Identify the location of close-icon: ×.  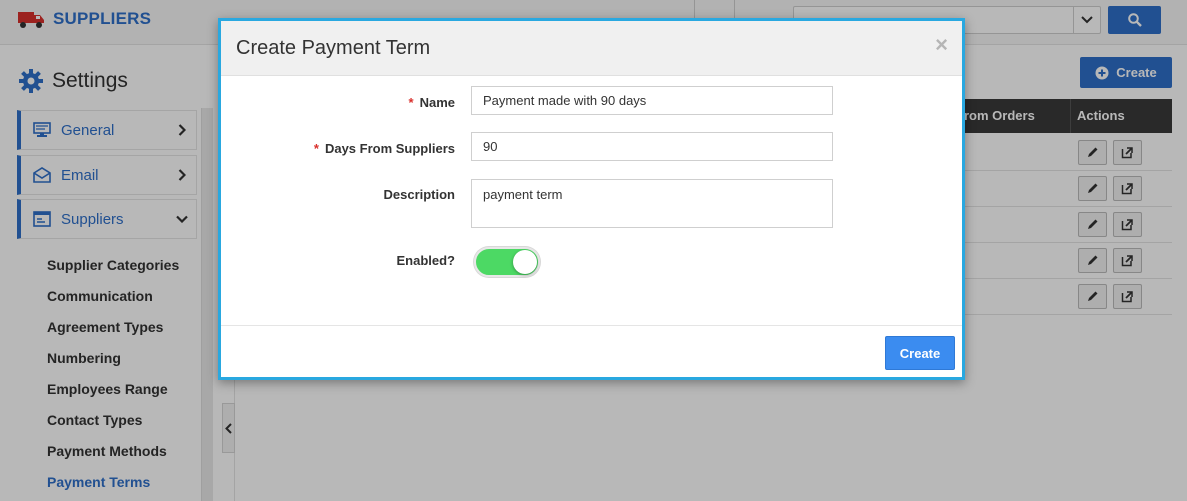
(941, 45).